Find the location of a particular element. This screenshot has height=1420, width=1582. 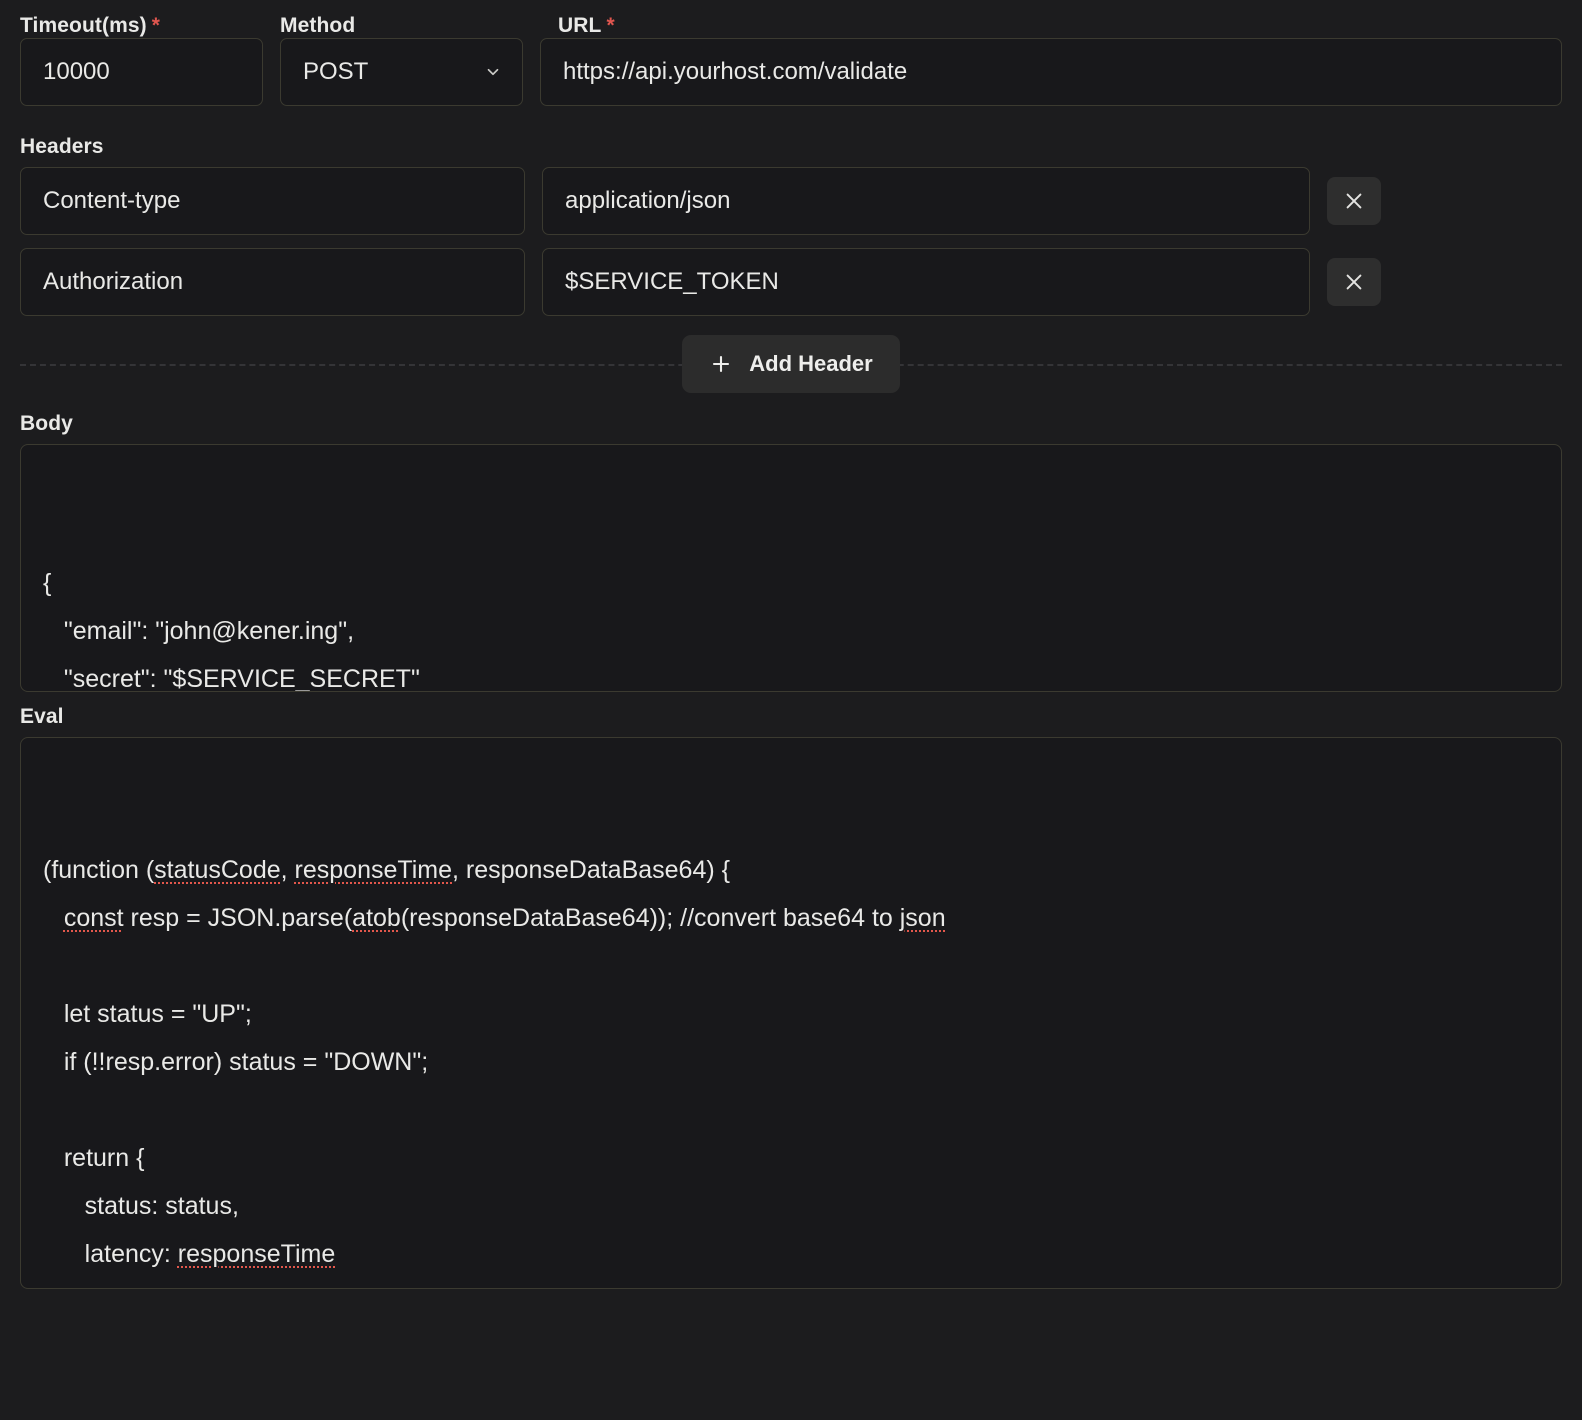

add-header-button: Add Header is located at coordinates (791, 364).